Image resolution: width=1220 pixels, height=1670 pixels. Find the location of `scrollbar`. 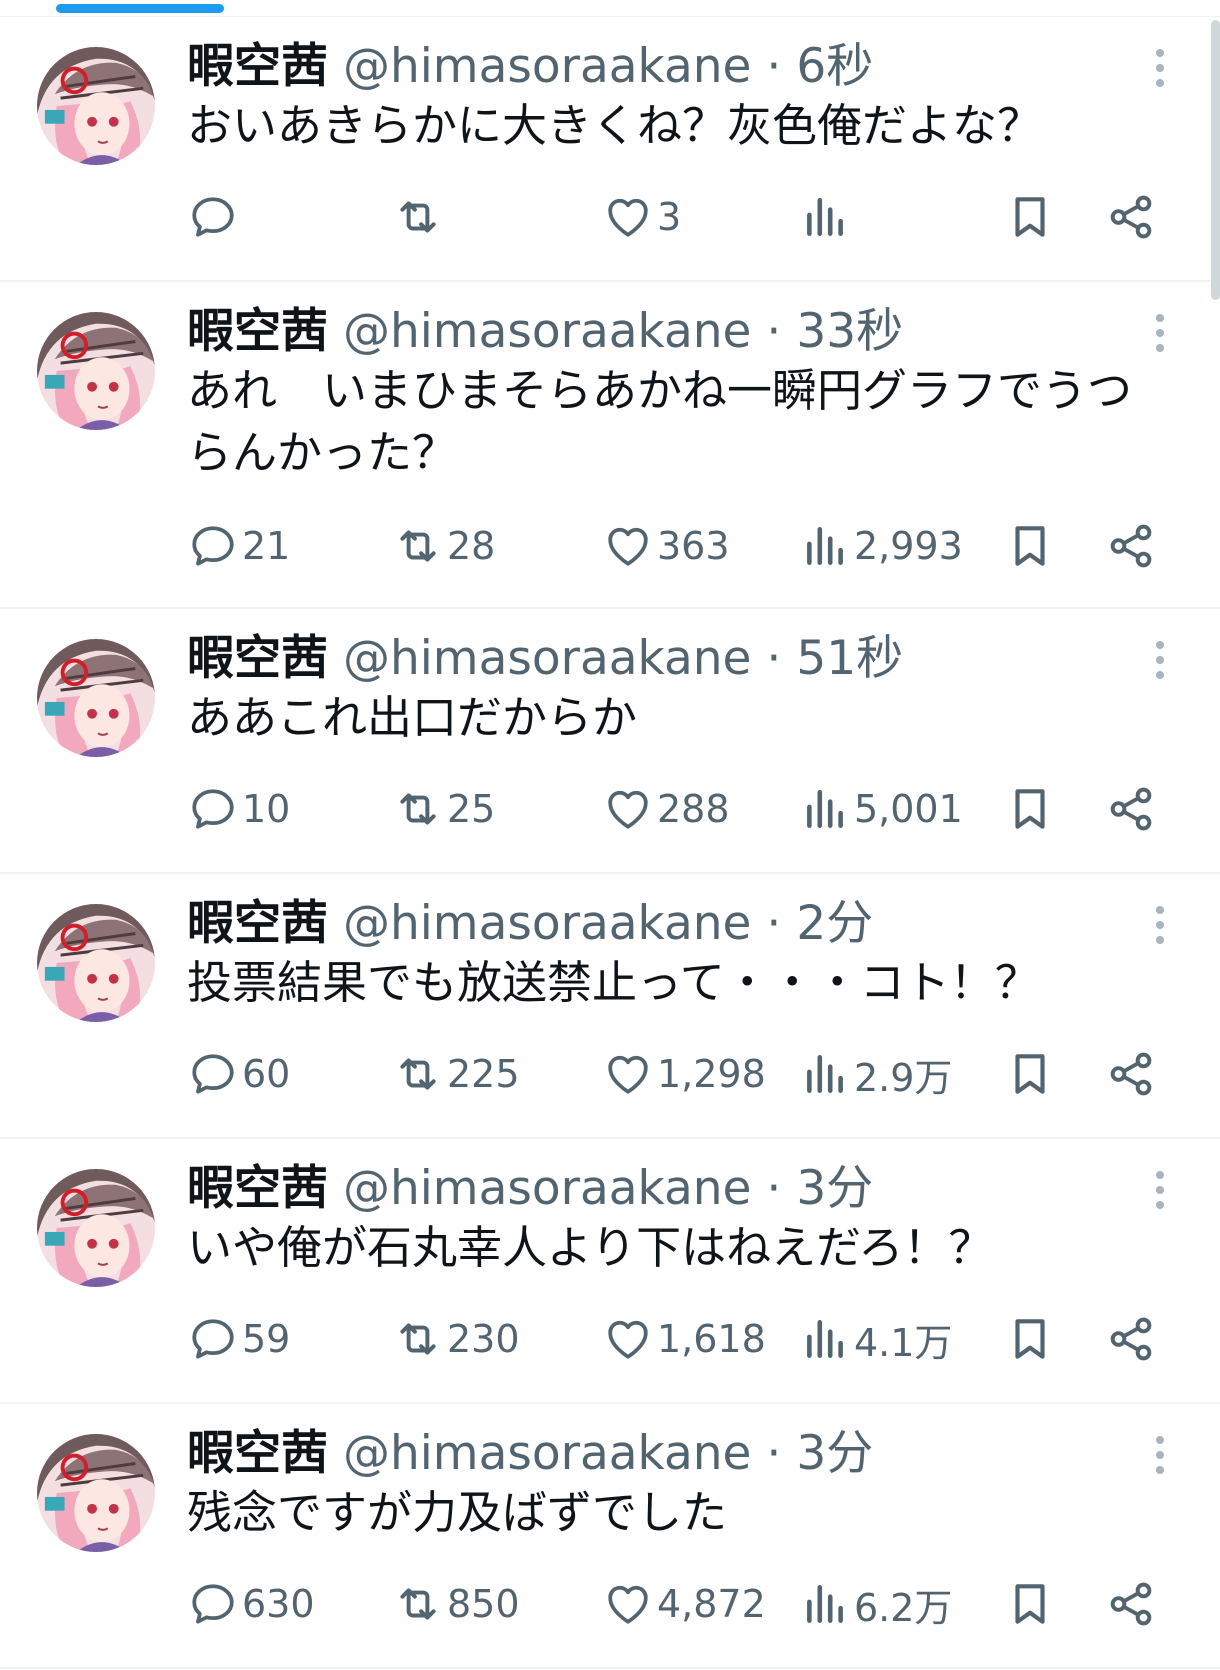

scrollbar is located at coordinates (1215, 160).